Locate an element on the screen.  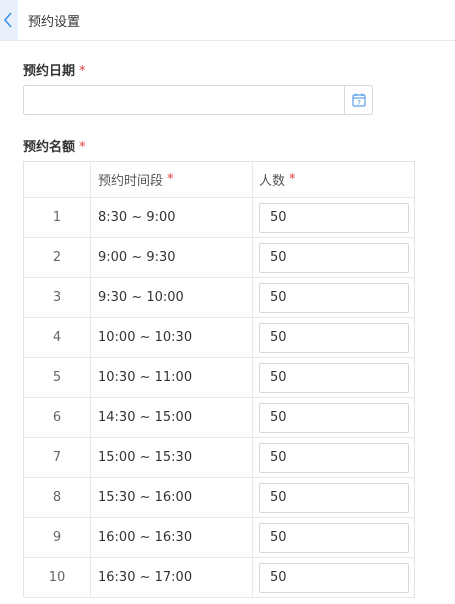
table-row: 4 10:00 ~ 10:30 is located at coordinates (219, 338).